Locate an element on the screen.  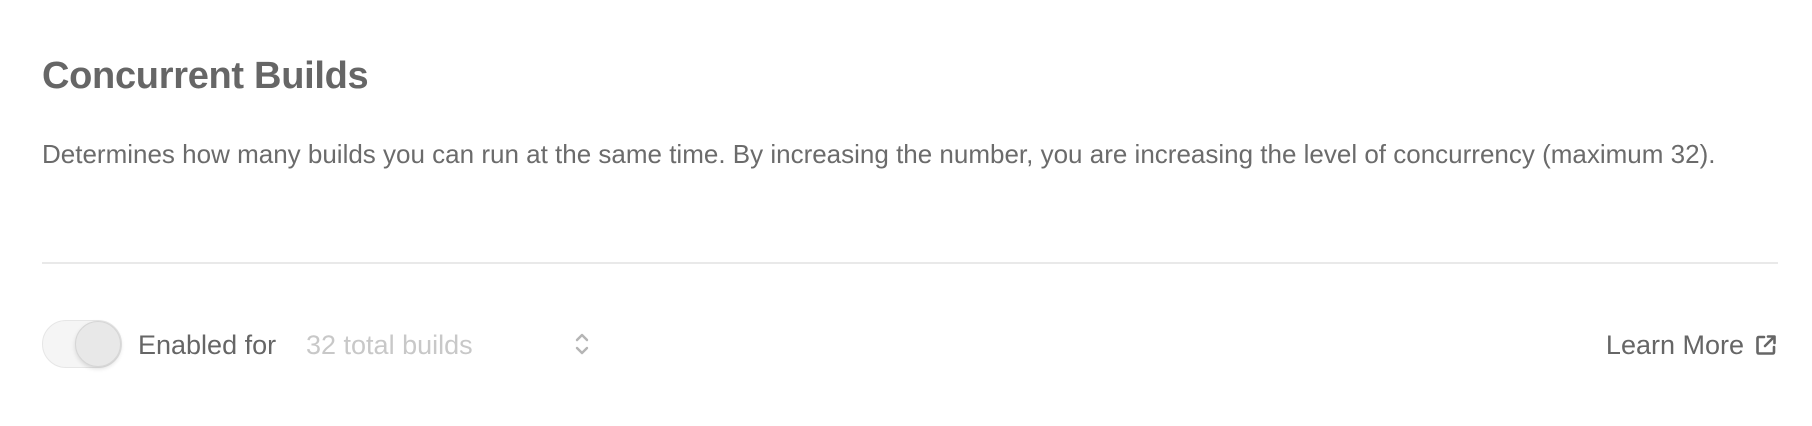
learn-more-label: Learn More is located at coordinates (1674, 345).